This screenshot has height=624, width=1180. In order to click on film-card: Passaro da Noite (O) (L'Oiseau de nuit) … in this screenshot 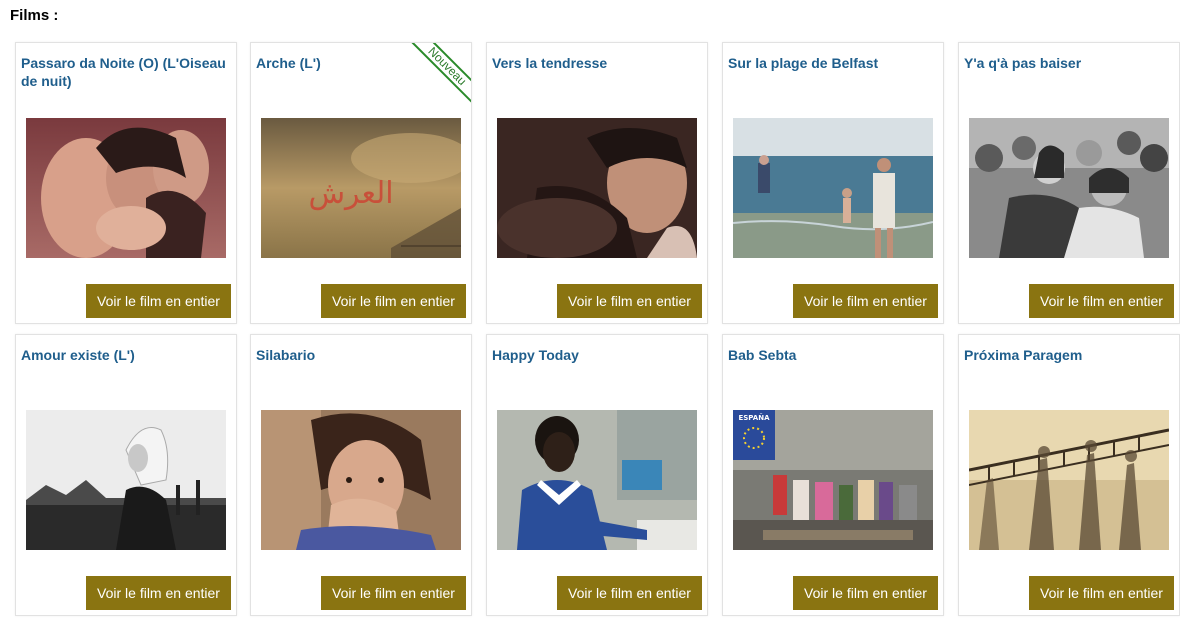, I will do `click(126, 183)`.